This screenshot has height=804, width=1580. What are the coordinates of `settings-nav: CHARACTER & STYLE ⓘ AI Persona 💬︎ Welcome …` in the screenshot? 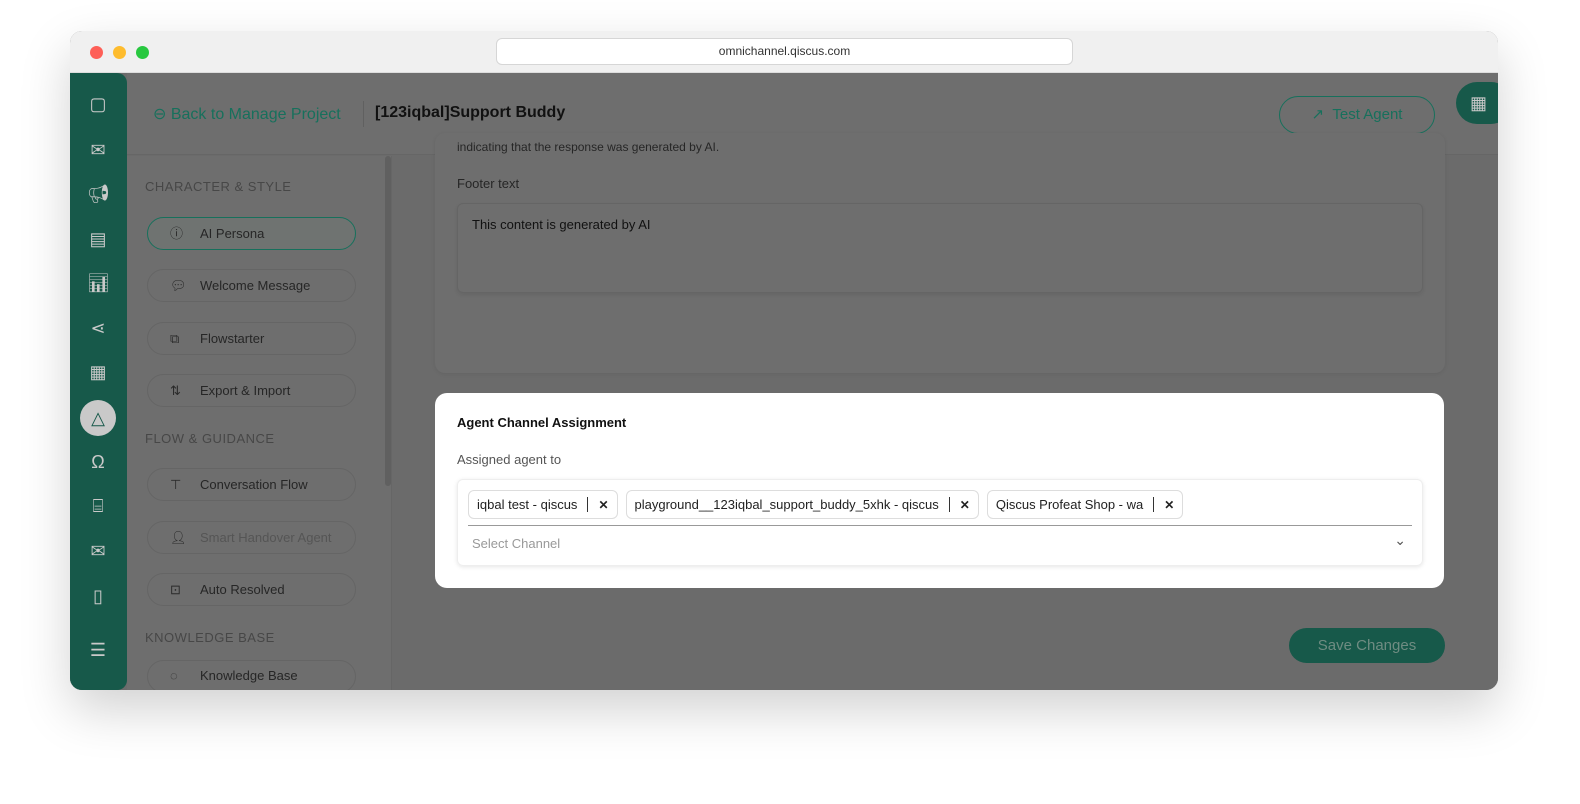 It's located at (259, 423).